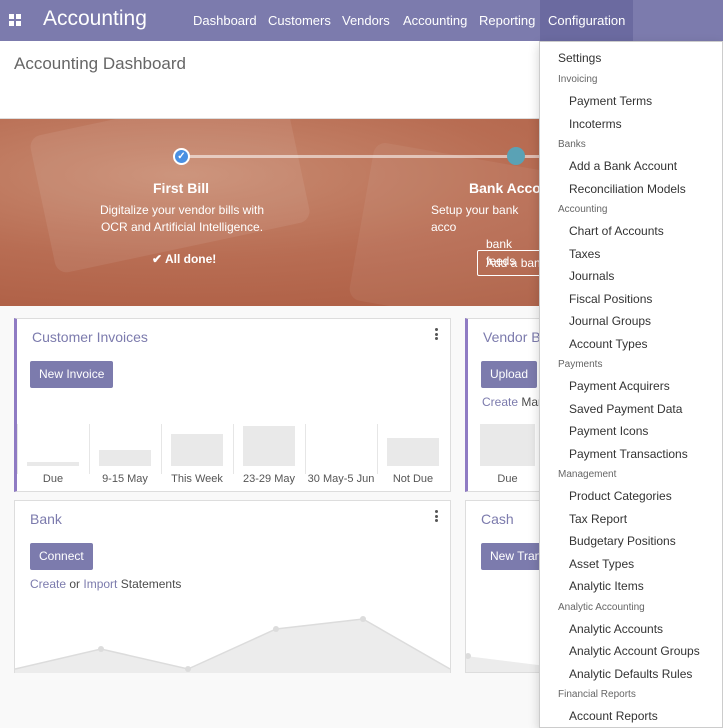 This screenshot has width=723, height=728. I want to click on dropdown-item-account-types: Account Types, so click(608, 344).